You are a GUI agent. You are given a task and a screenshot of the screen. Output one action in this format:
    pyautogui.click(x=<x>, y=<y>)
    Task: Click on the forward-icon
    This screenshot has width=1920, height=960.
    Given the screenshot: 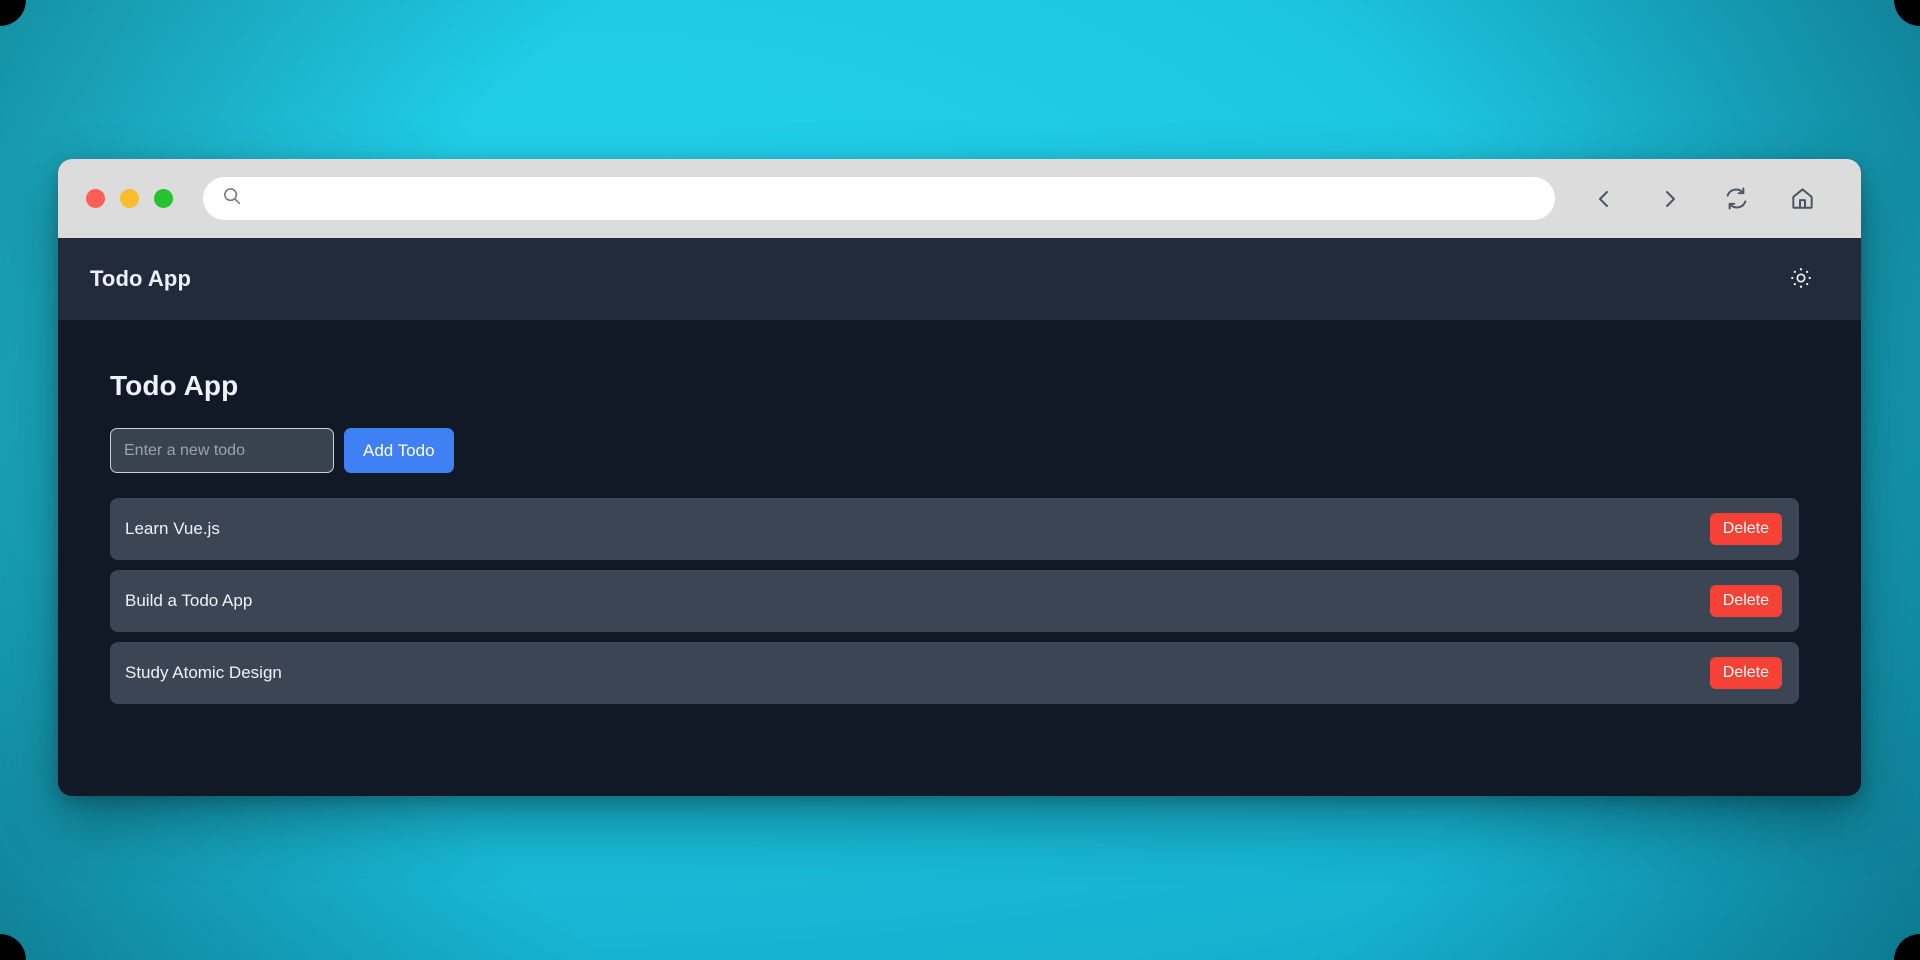 What is the action you would take?
    pyautogui.click(x=1670, y=199)
    